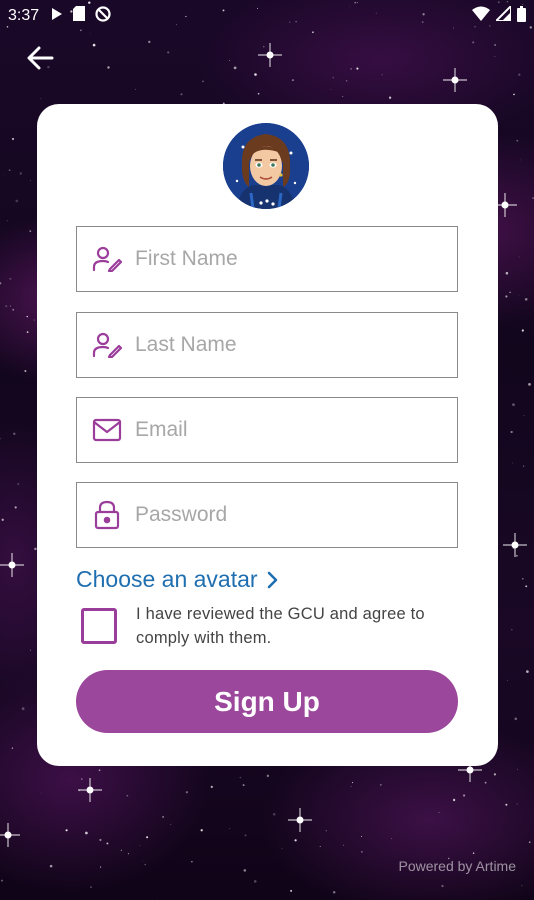 This screenshot has height=900, width=534. I want to click on password-field, so click(267, 515).